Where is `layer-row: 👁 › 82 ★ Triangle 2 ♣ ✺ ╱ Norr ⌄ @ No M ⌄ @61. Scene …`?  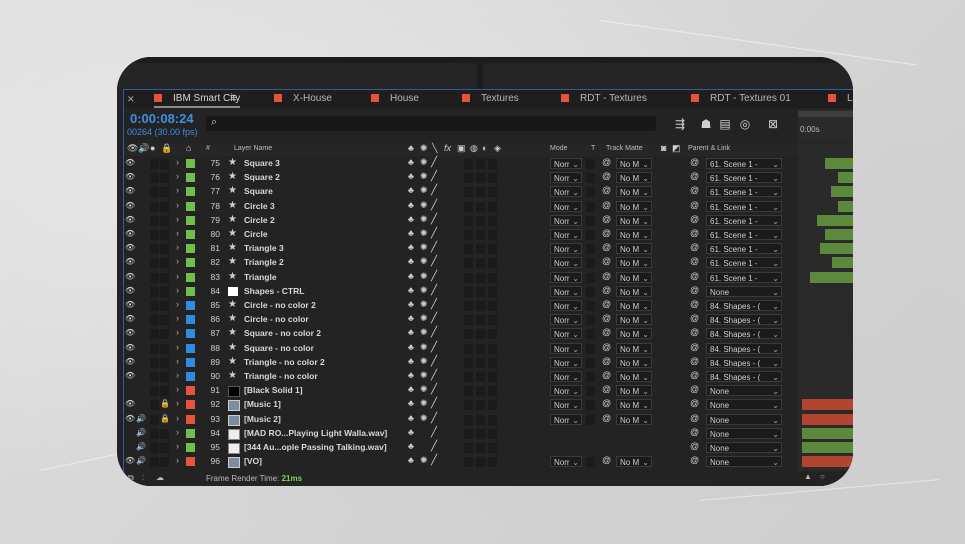
layer-row: 👁 › 82 ★ Triangle 2 ♣ ✺ ╱ Norr ⌄ @ No M ⌄ @61. Scene … is located at coordinates (461, 263).